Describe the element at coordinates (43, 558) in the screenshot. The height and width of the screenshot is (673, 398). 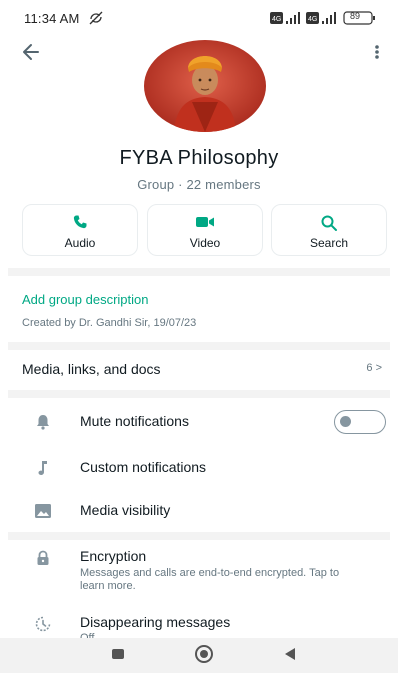
I see `lock-icon` at that location.